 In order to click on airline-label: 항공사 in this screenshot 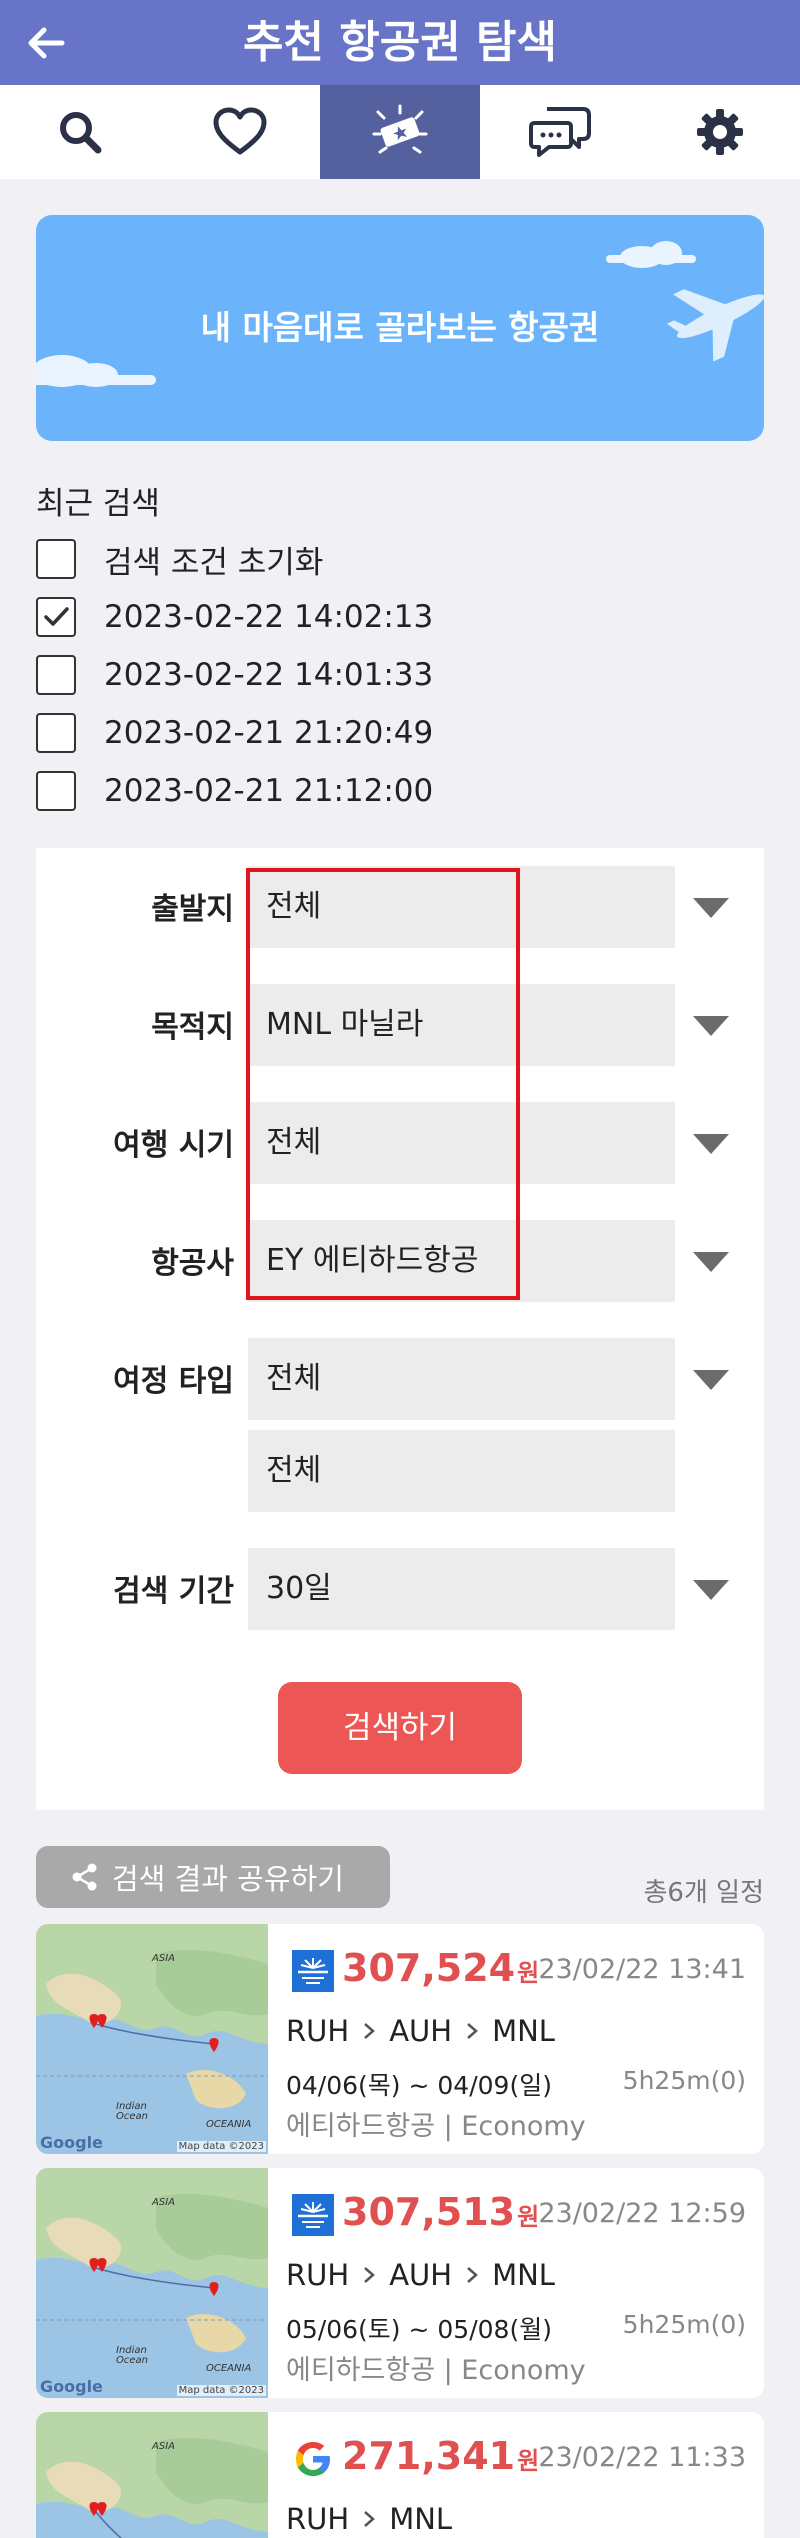, I will do `click(192, 1263)`.